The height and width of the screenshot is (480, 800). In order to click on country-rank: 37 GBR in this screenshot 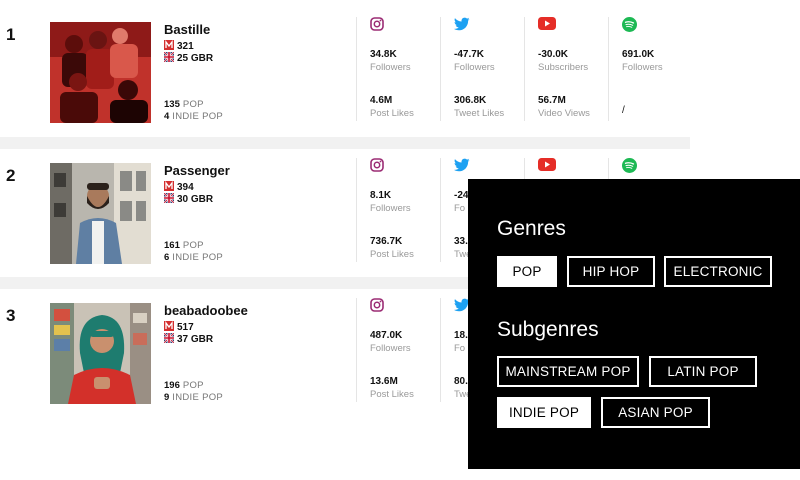, I will do `click(188, 339)`.